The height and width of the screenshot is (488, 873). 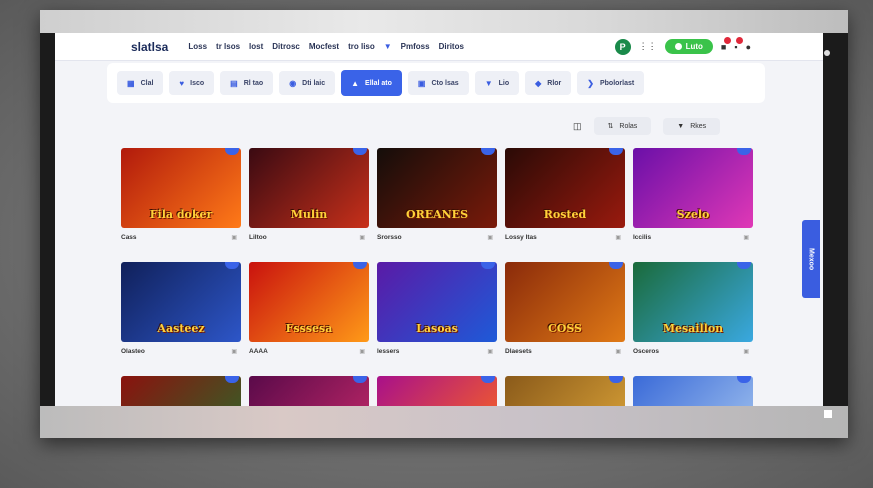 What do you see at coordinates (421, 83) in the screenshot?
I see `card-icon: ▣` at bounding box center [421, 83].